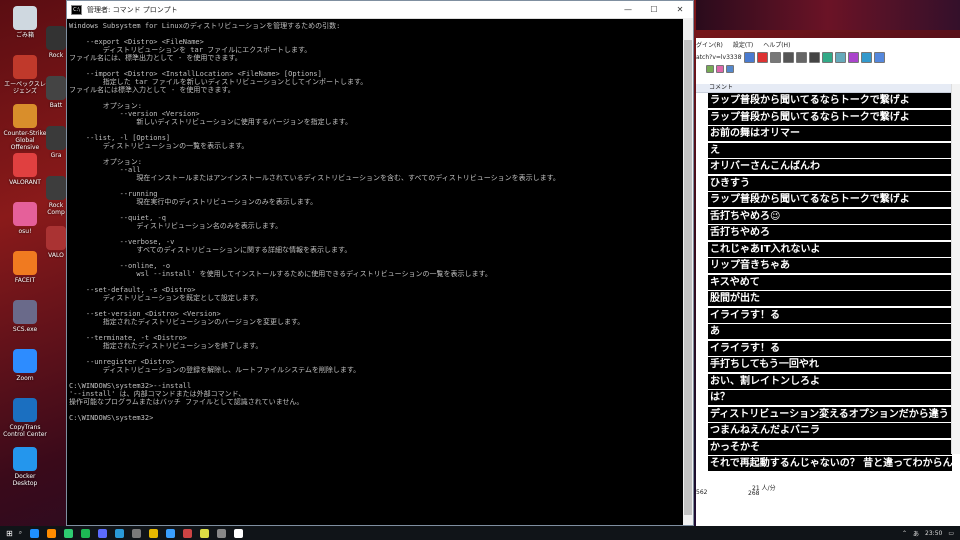 The image size is (960, 540). Describe the element at coordinates (824, 381) in the screenshot. I see `comment-row: おい、割レイトンしろよ` at that location.